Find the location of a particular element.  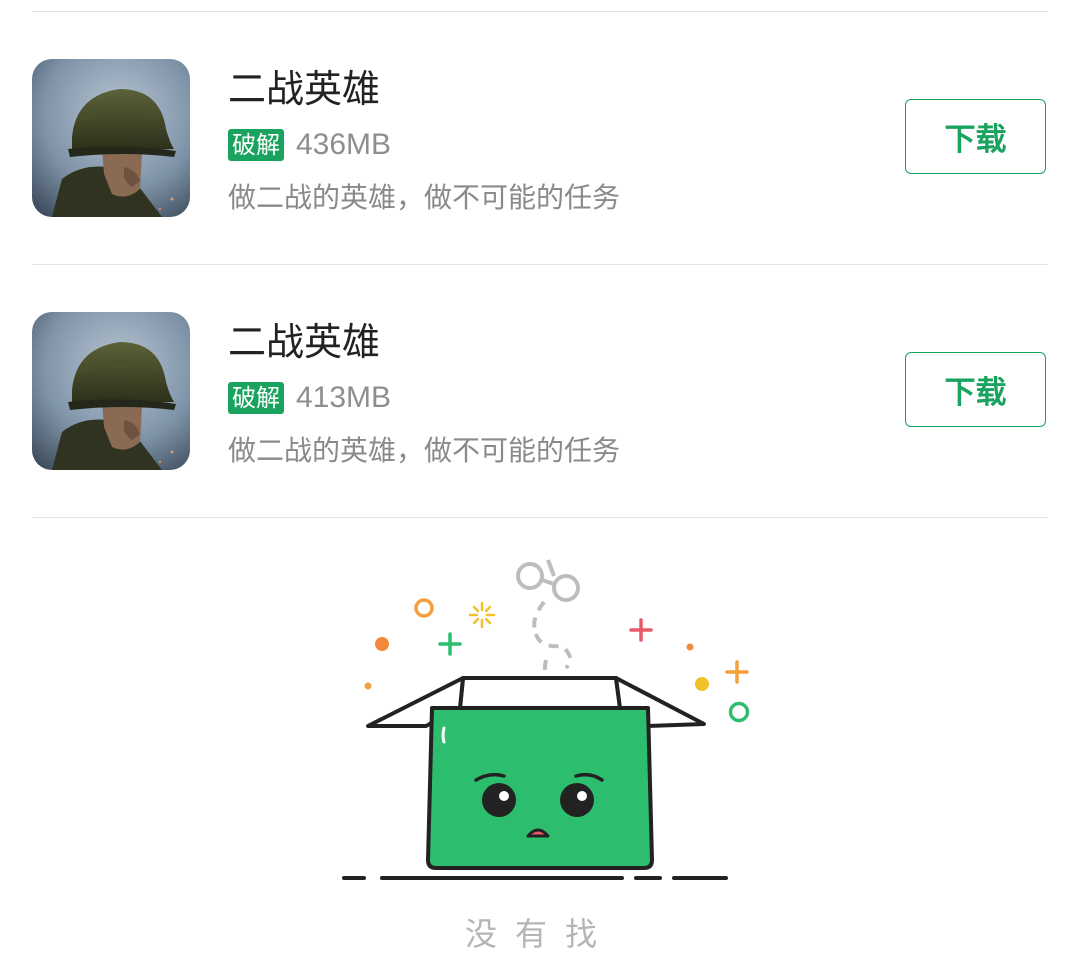

app-meta: 破解 436MB is located at coordinates (309, 145).